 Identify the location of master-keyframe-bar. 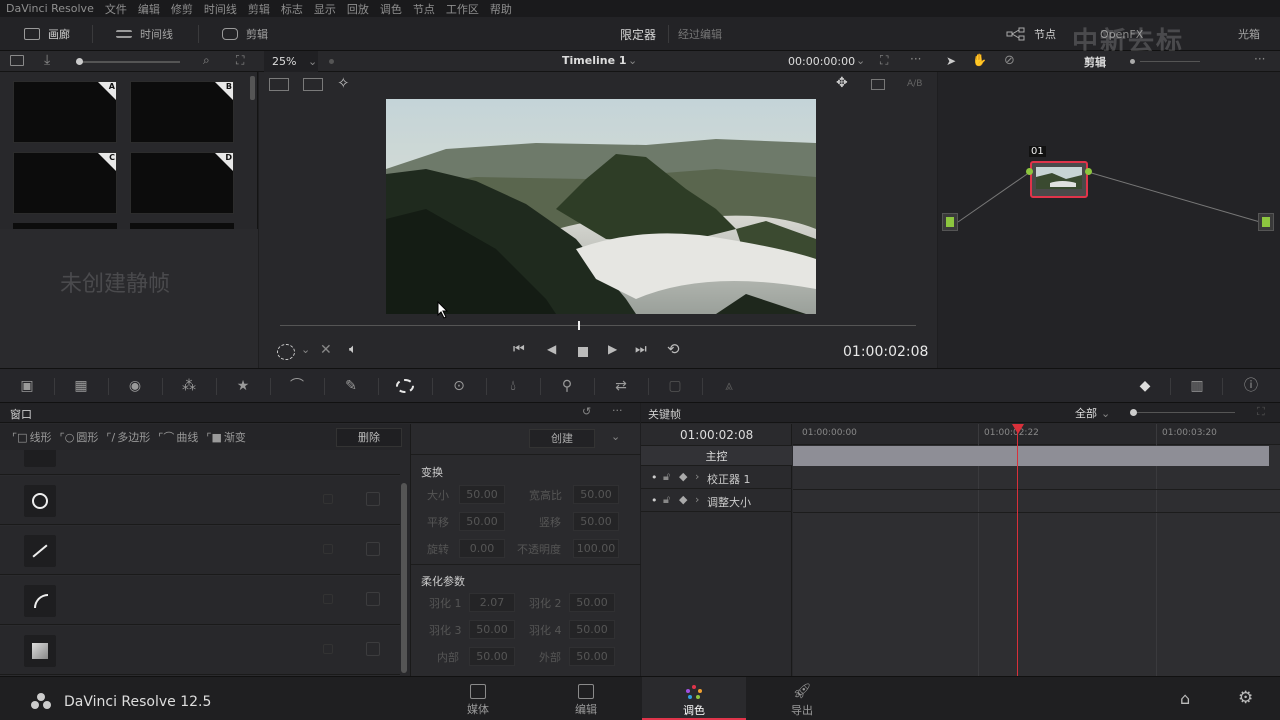
(1031, 456).